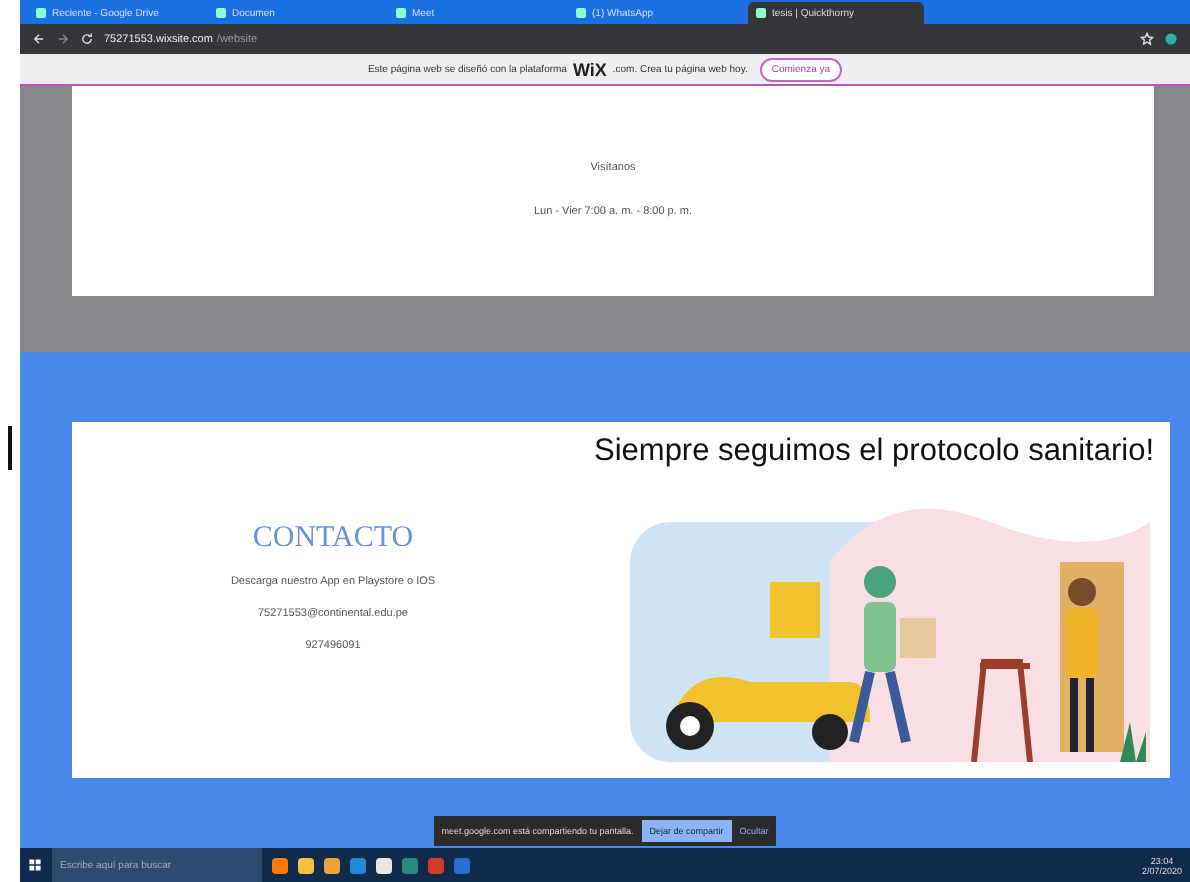 The height and width of the screenshot is (882, 1190). Describe the element at coordinates (333, 539) in the screenshot. I see `contact-title: CONTACTO` at that location.